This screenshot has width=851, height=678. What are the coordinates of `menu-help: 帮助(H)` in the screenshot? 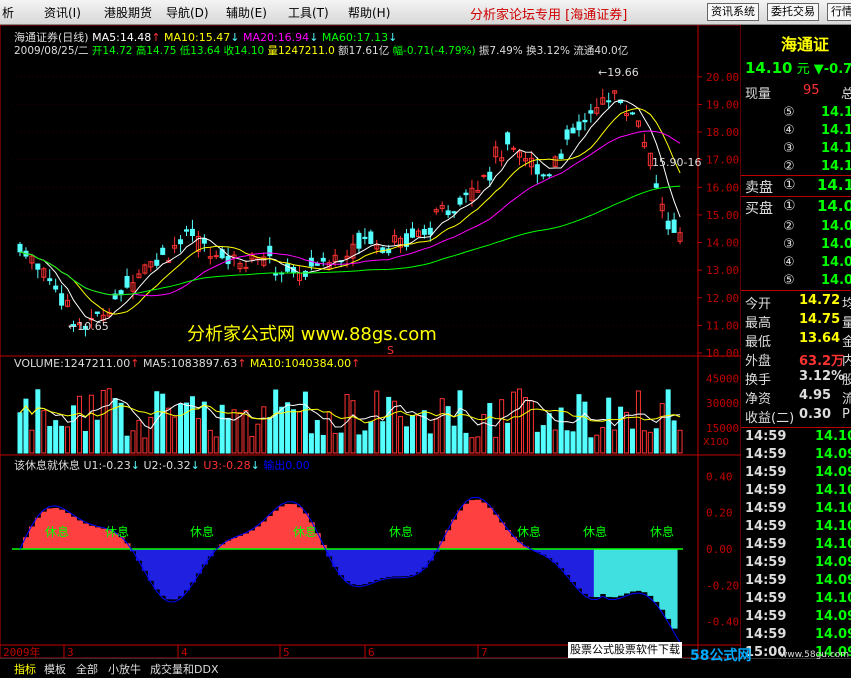 It's located at (369, 12).